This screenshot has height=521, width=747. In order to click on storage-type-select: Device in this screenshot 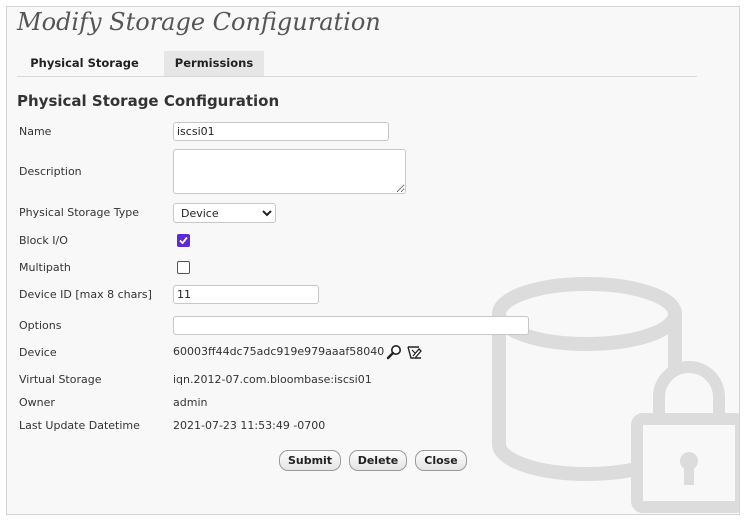, I will do `click(224, 213)`.